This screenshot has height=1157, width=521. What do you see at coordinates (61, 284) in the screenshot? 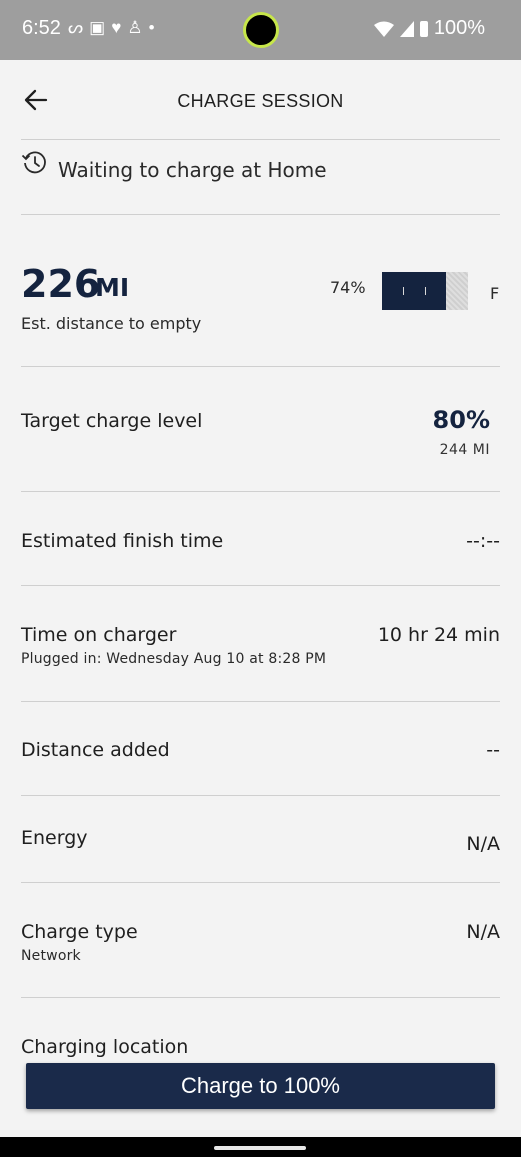
I see `range-value: 226` at bounding box center [61, 284].